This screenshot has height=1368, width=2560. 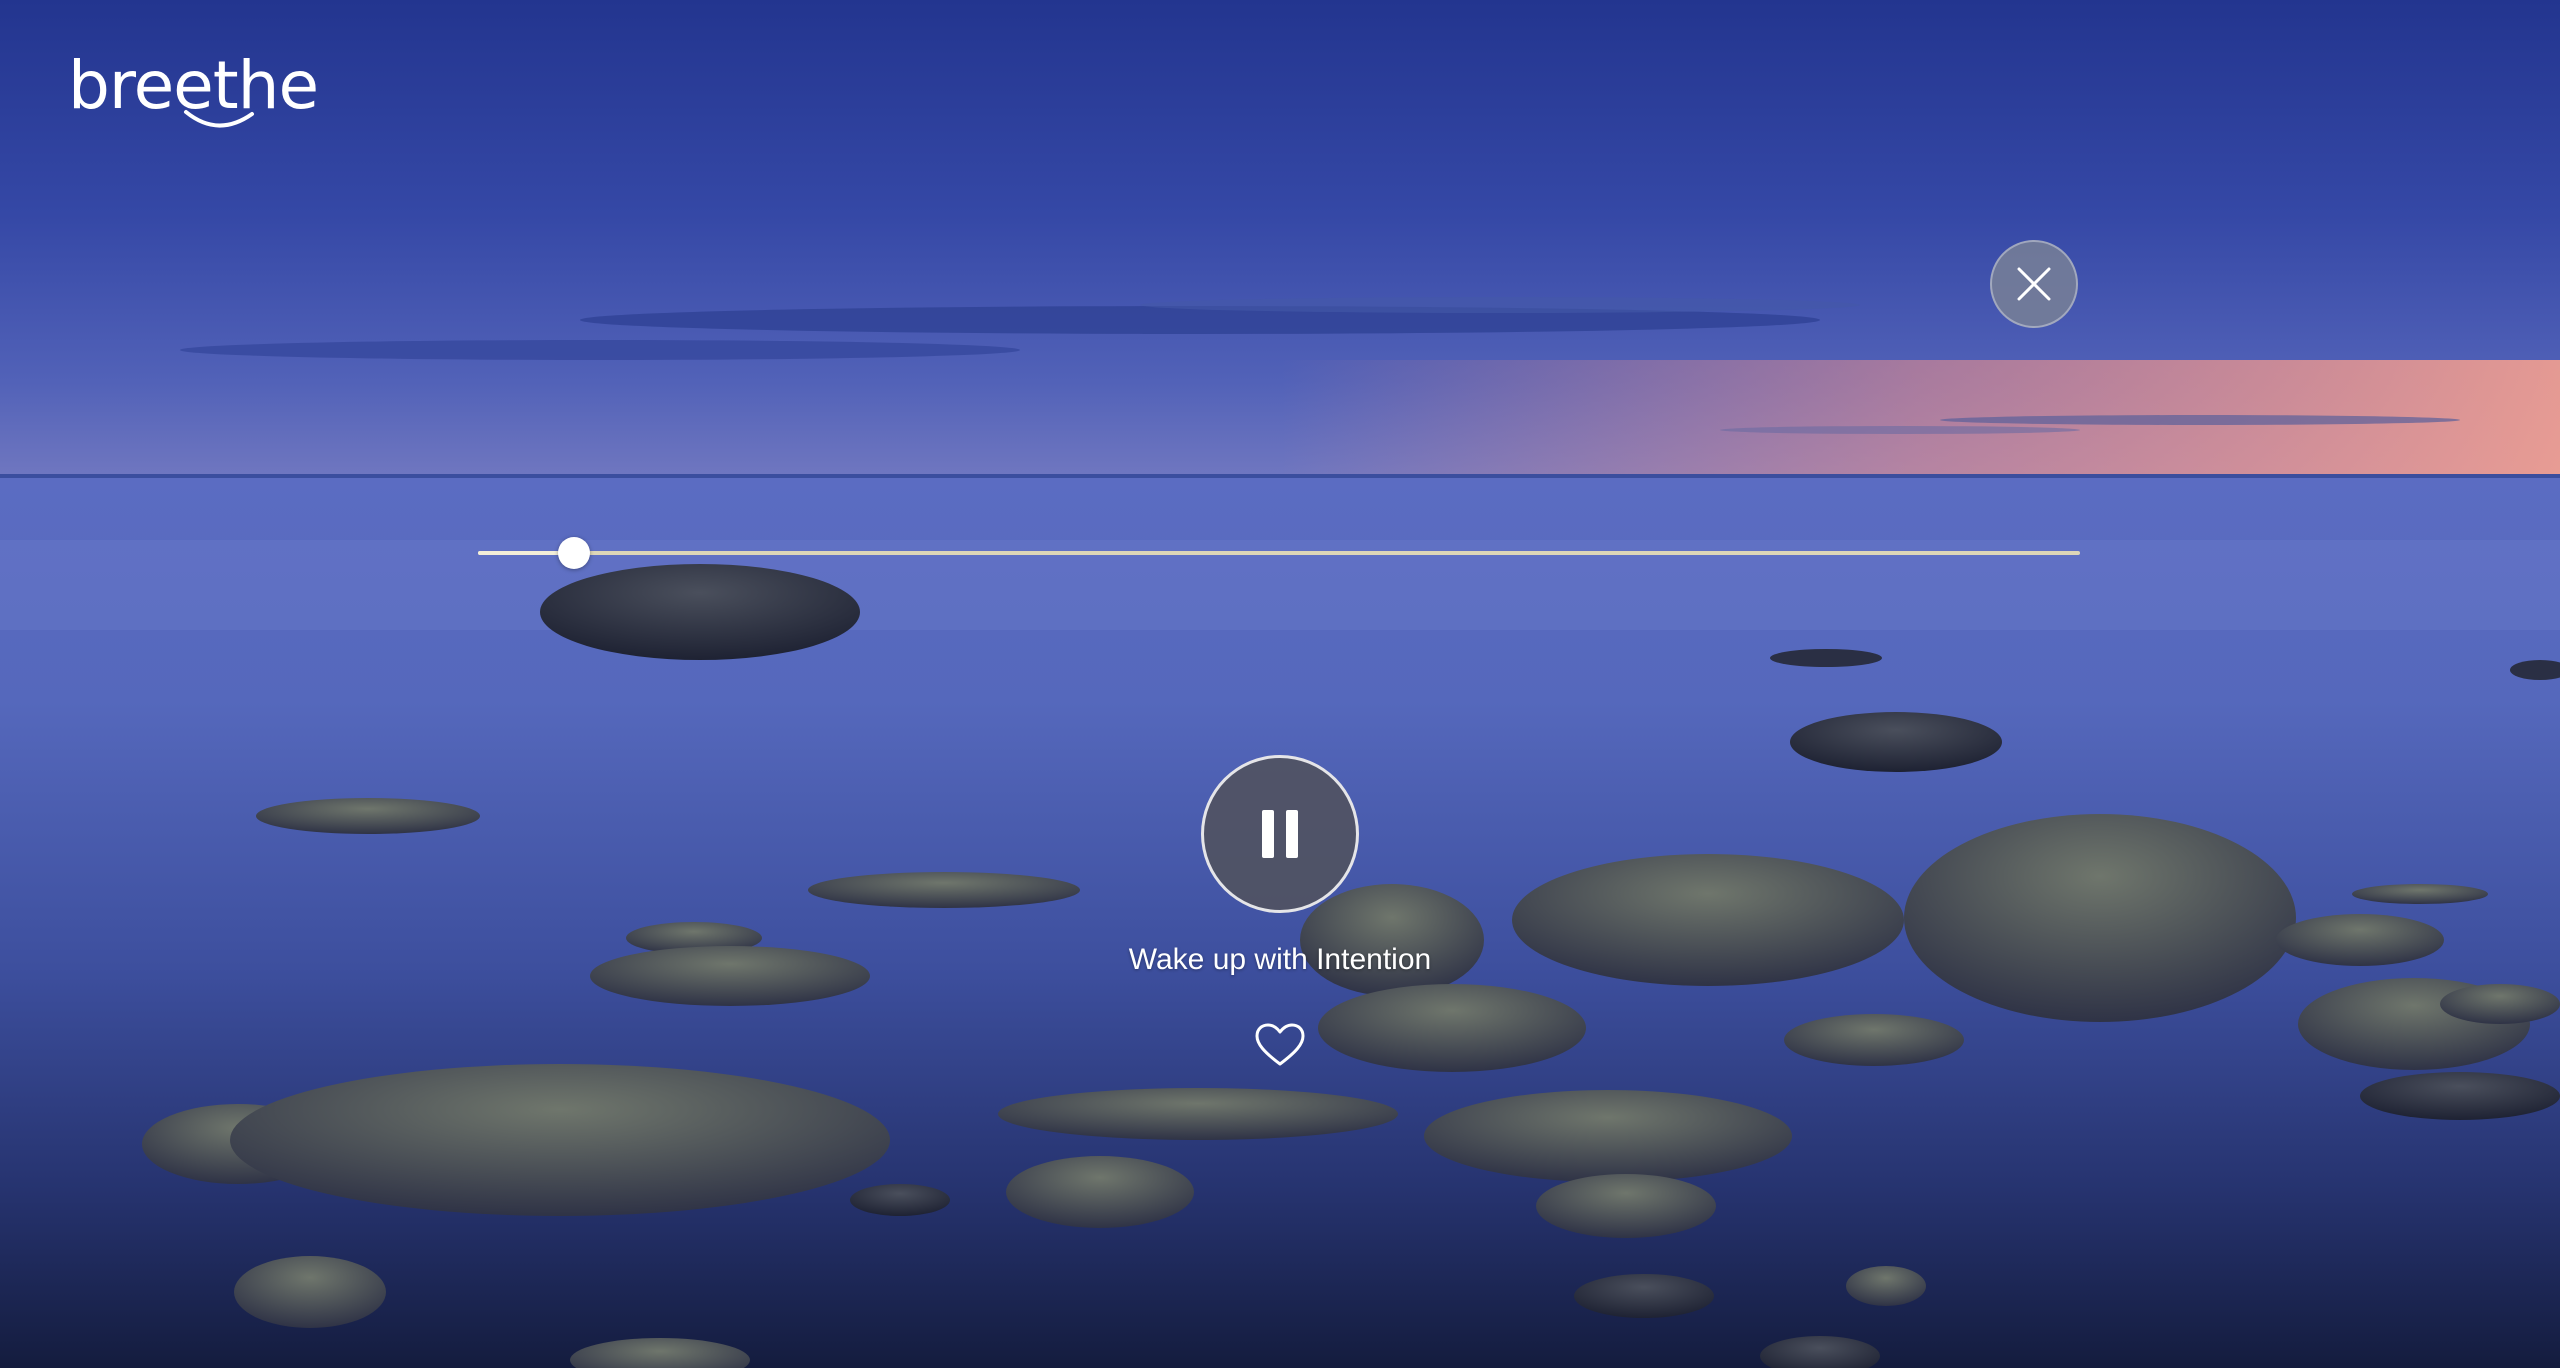 I want to click on pause-icon, so click(x=1280, y=834).